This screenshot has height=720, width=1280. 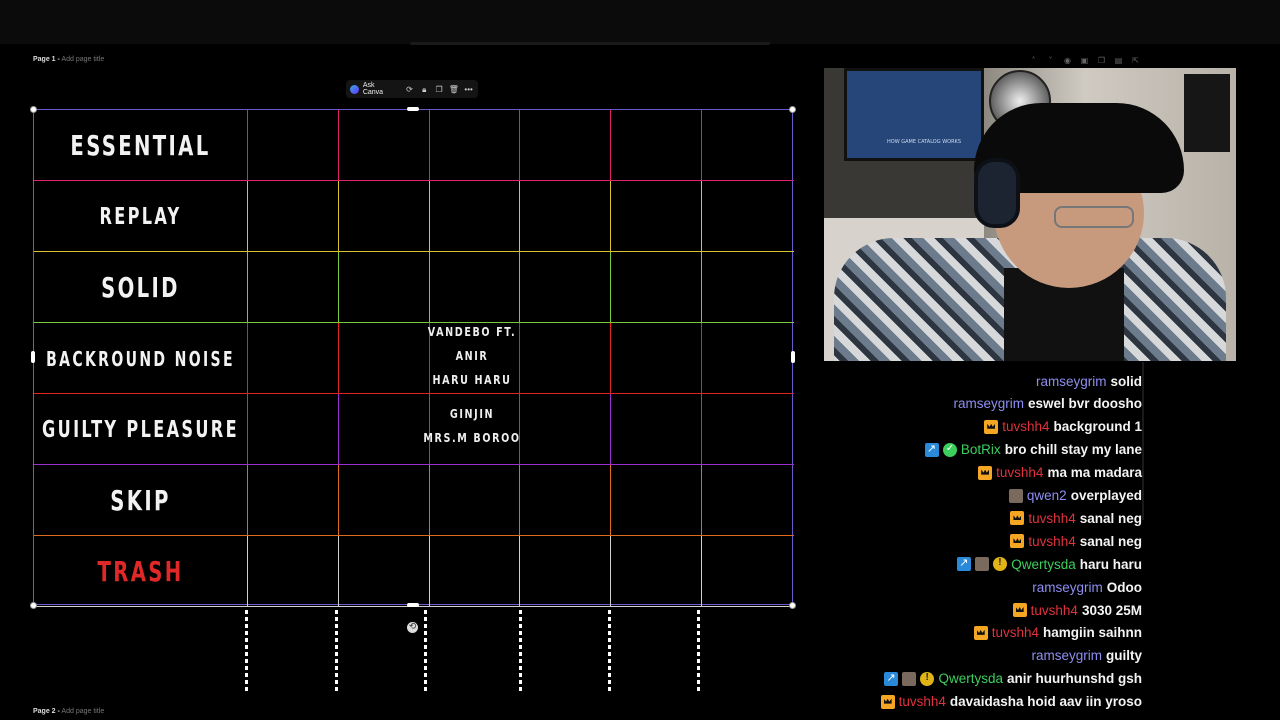 What do you see at coordinates (1030, 214) in the screenshot?
I see `webcam-feed: HOW GAME CATALOG WORKS` at bounding box center [1030, 214].